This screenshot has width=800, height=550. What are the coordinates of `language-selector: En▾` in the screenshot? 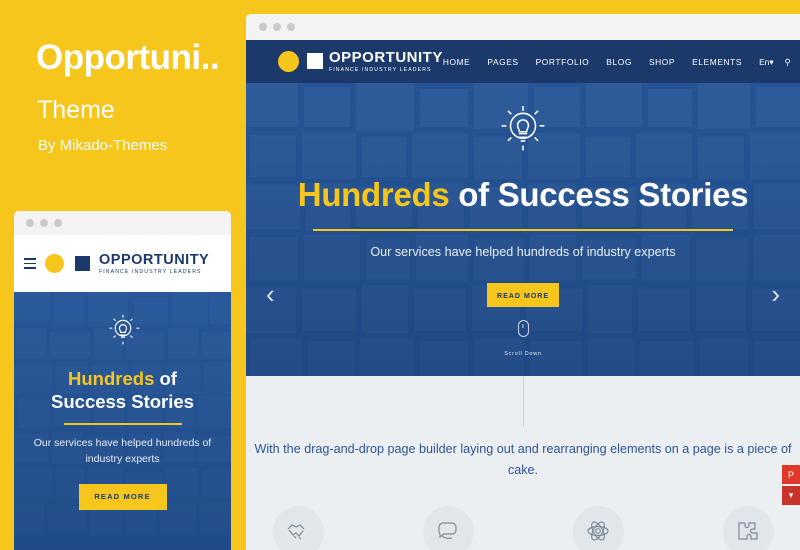 It's located at (766, 62).